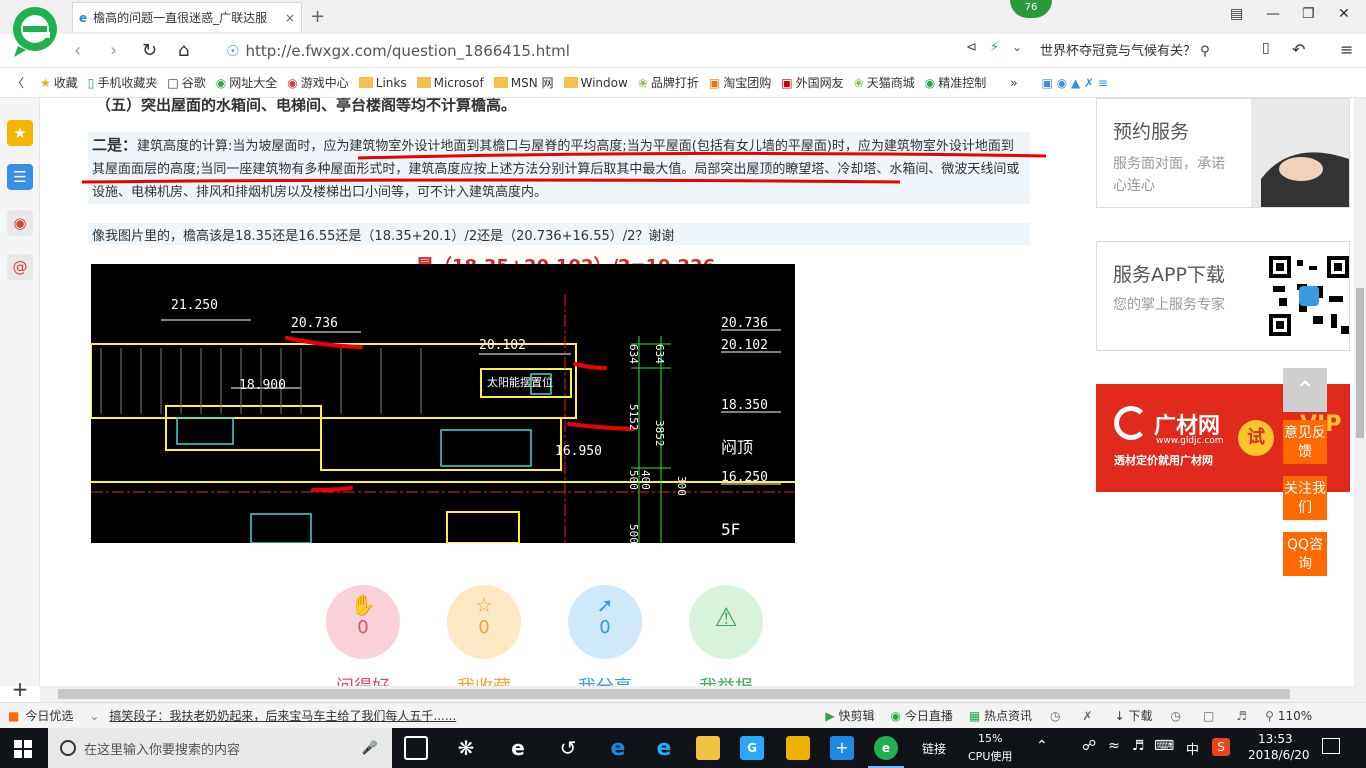 This screenshot has width=1366, height=768. What do you see at coordinates (1088, 716) in the screenshot?
I see `tools-icon: ✗` at bounding box center [1088, 716].